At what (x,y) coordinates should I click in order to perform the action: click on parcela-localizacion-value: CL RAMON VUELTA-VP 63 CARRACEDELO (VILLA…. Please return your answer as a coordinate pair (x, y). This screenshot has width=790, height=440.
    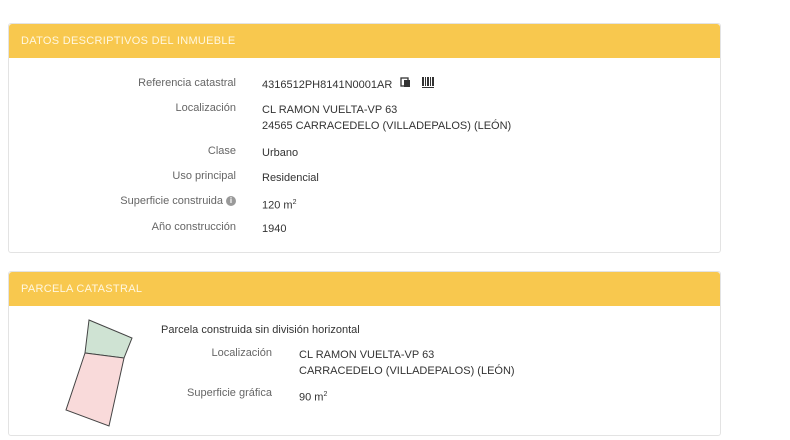
    Looking at the image, I should click on (407, 363).